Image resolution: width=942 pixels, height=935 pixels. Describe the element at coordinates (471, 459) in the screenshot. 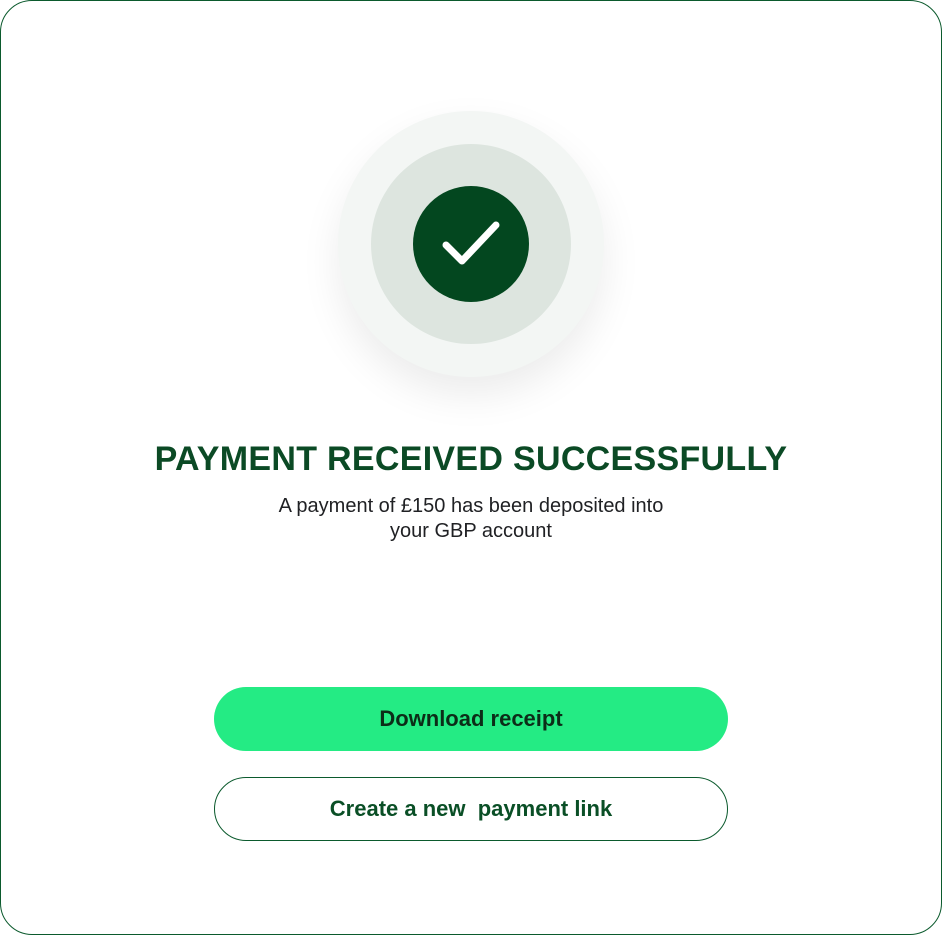

I see `success-title: PAYMENT RECEIVED SUCCESSFULLY` at that location.